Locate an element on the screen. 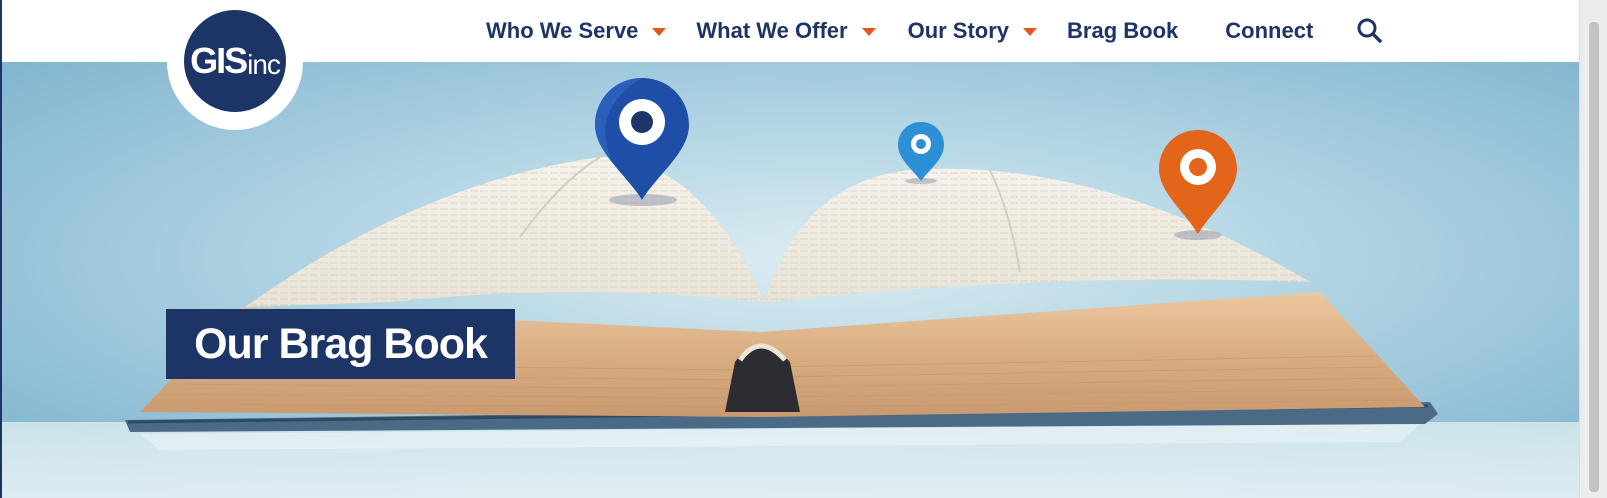 This screenshot has height=498, width=1607. search-button is located at coordinates (1370, 31).